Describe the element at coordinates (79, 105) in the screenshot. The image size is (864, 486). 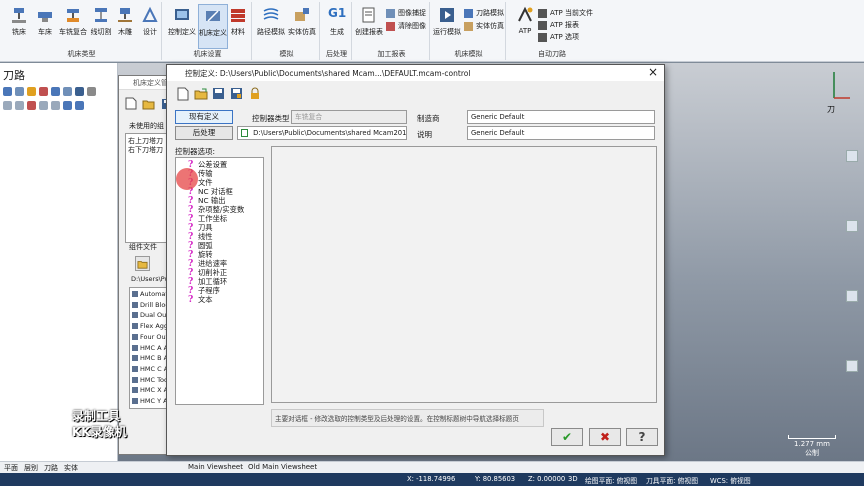
I see `move-up-icon` at that location.